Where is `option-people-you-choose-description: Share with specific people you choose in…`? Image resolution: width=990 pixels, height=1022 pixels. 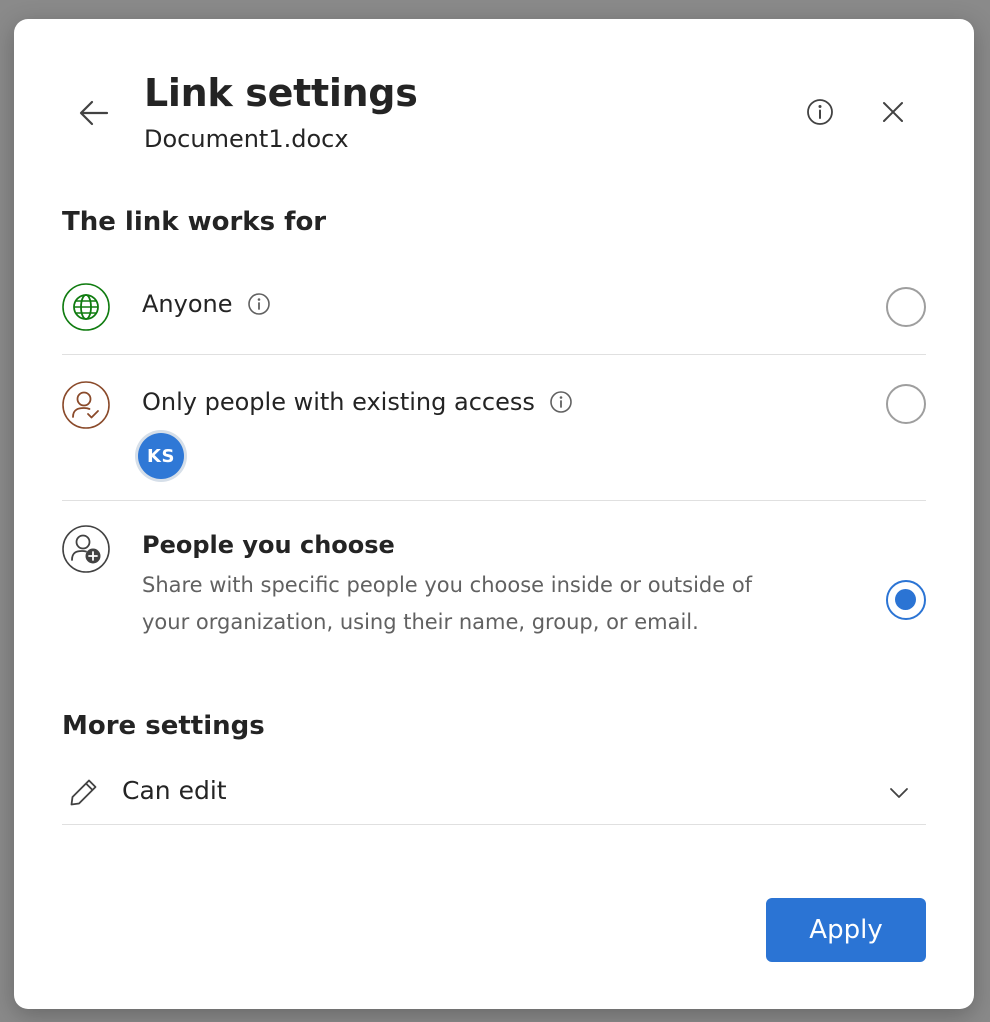
option-people-you-choose-description: Share with specific people you choose in… is located at coordinates (447, 603).